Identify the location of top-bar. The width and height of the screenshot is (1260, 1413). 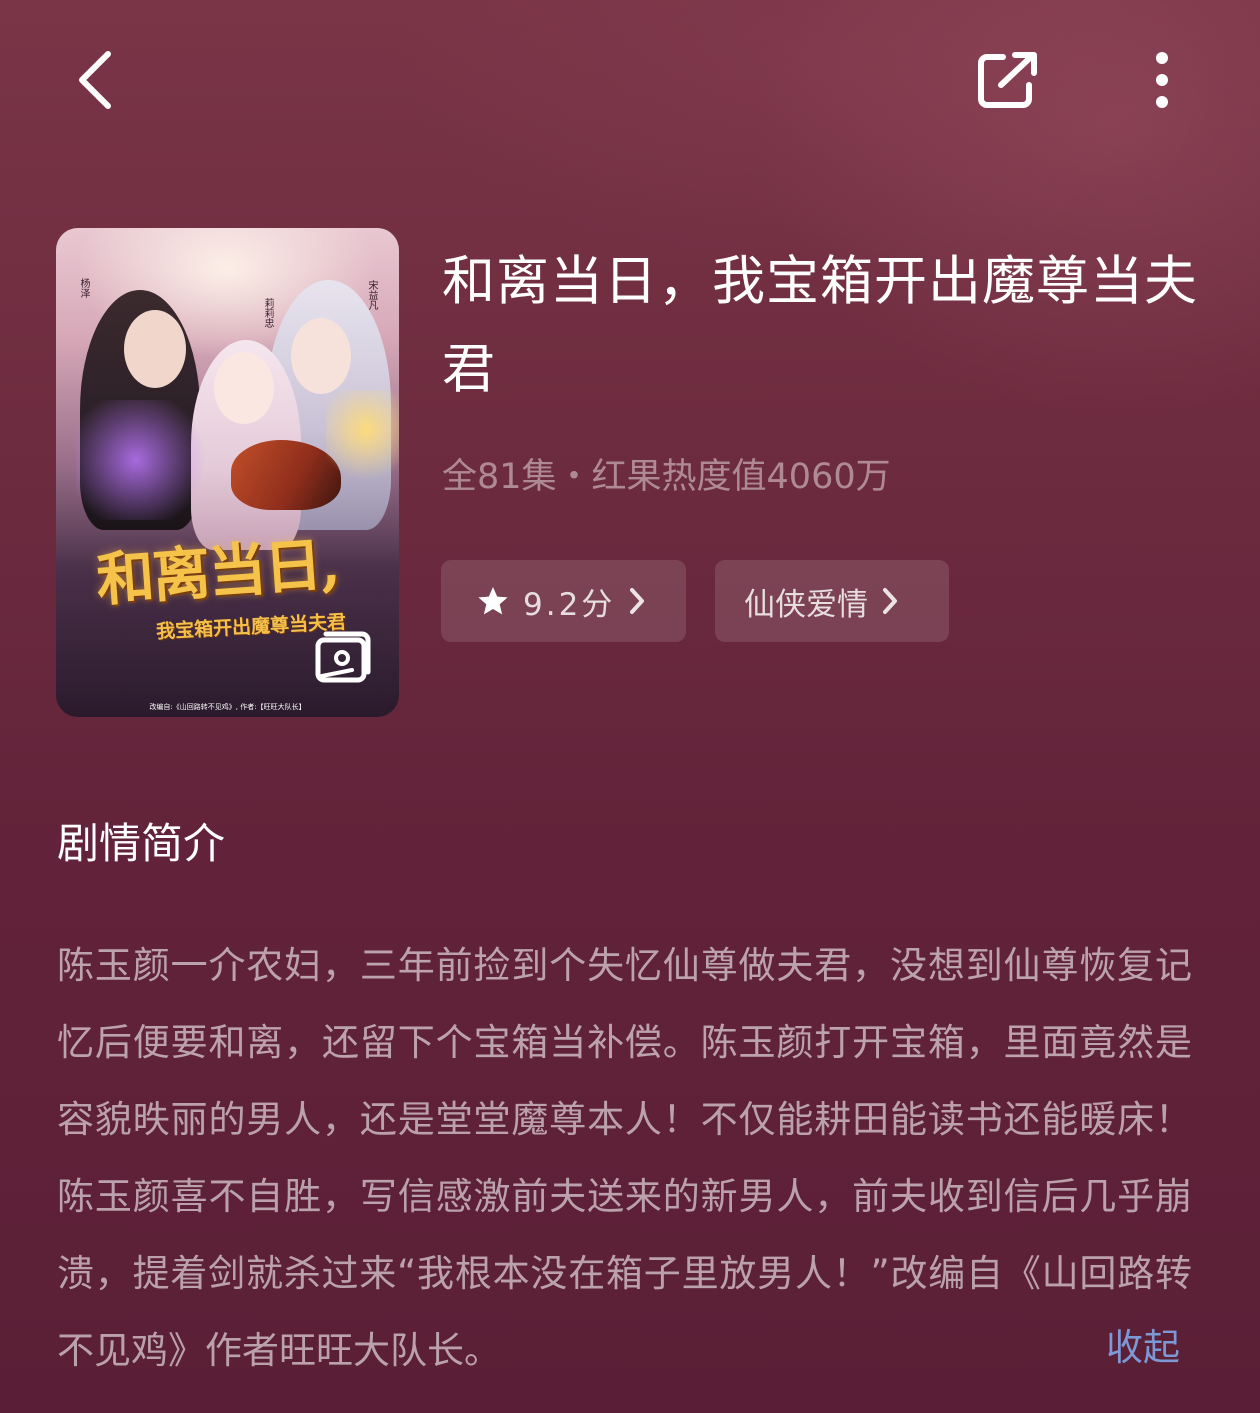
(630, 80).